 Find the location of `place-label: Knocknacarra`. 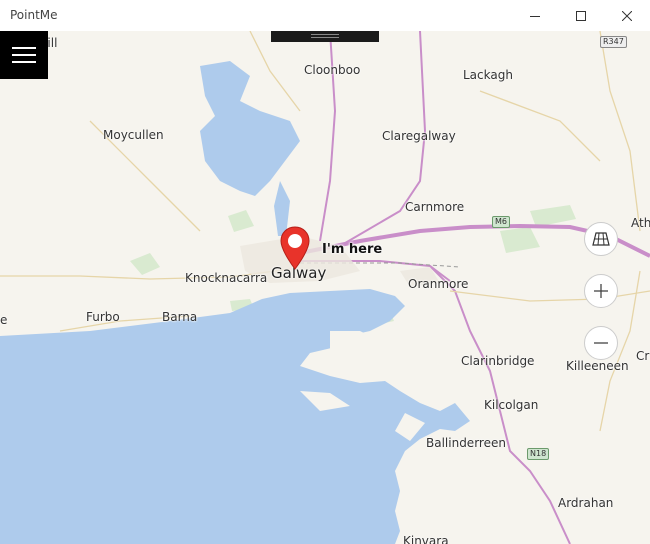

place-label: Knocknacarra is located at coordinates (226, 278).